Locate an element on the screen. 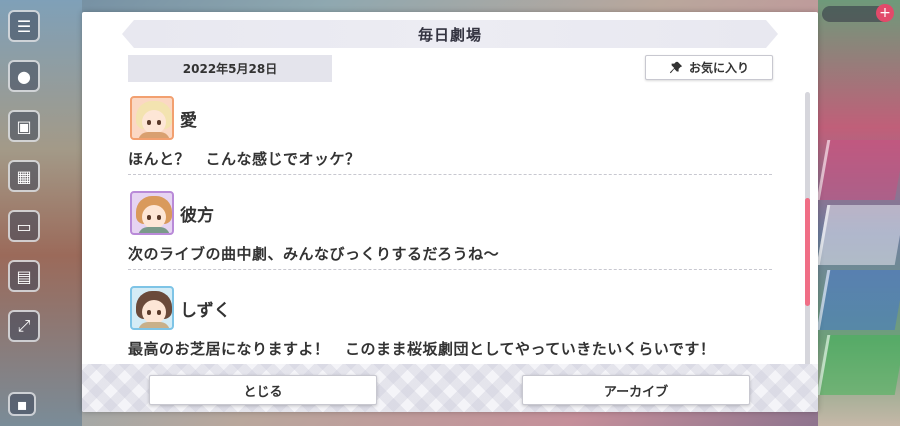  ai-avatar is located at coordinates (152, 118).